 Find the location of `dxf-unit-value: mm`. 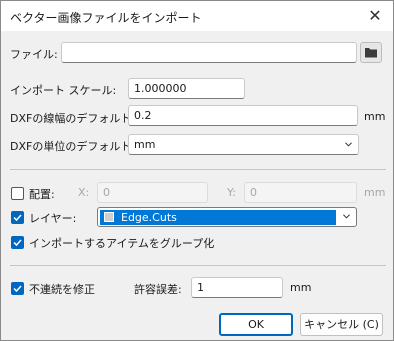

dxf-unit-value: mm is located at coordinates (145, 144).